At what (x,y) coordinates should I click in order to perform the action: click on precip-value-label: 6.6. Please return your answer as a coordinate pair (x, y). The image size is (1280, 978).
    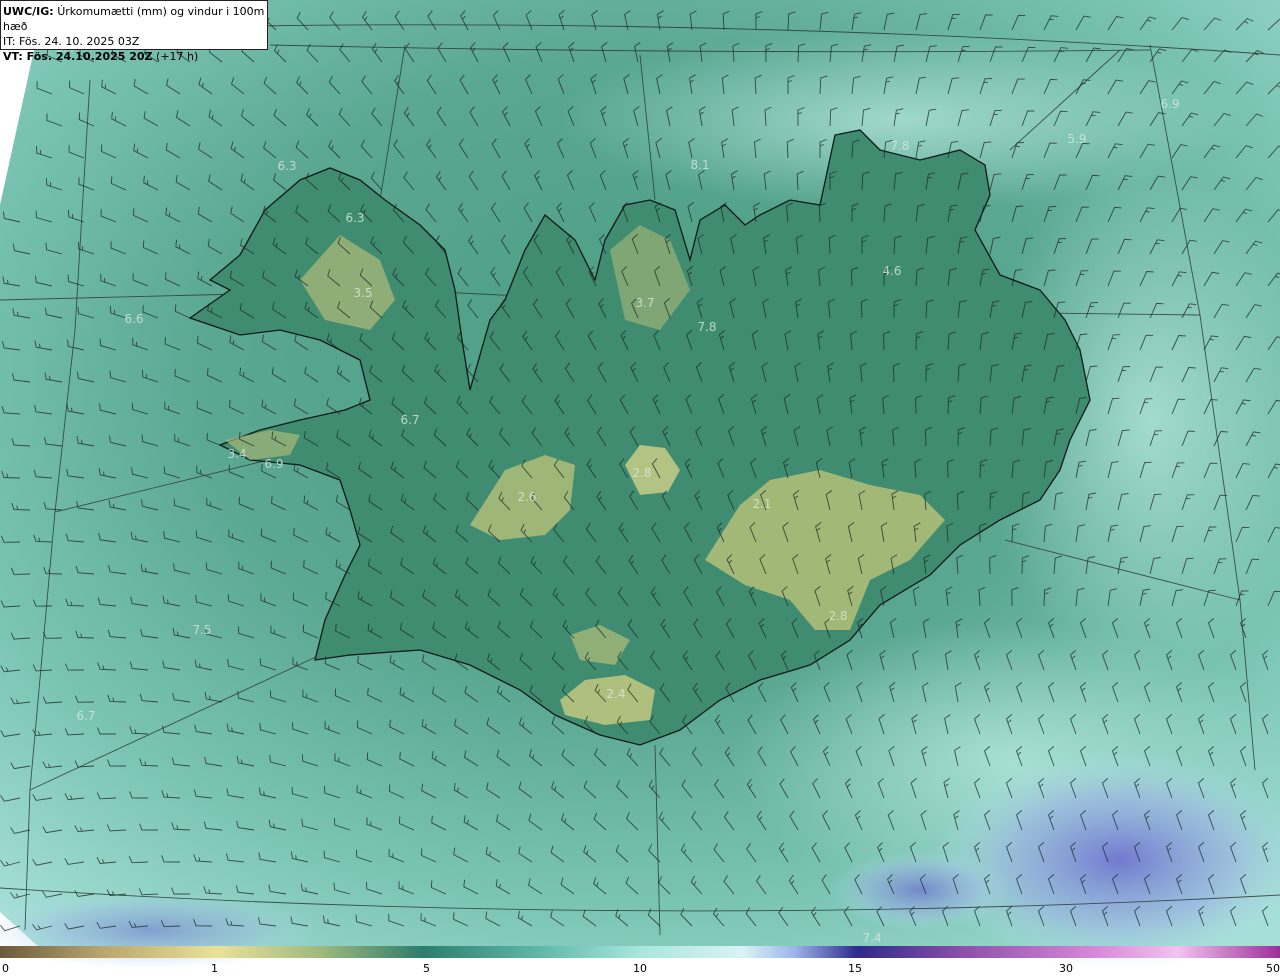
    Looking at the image, I should click on (133, 319).